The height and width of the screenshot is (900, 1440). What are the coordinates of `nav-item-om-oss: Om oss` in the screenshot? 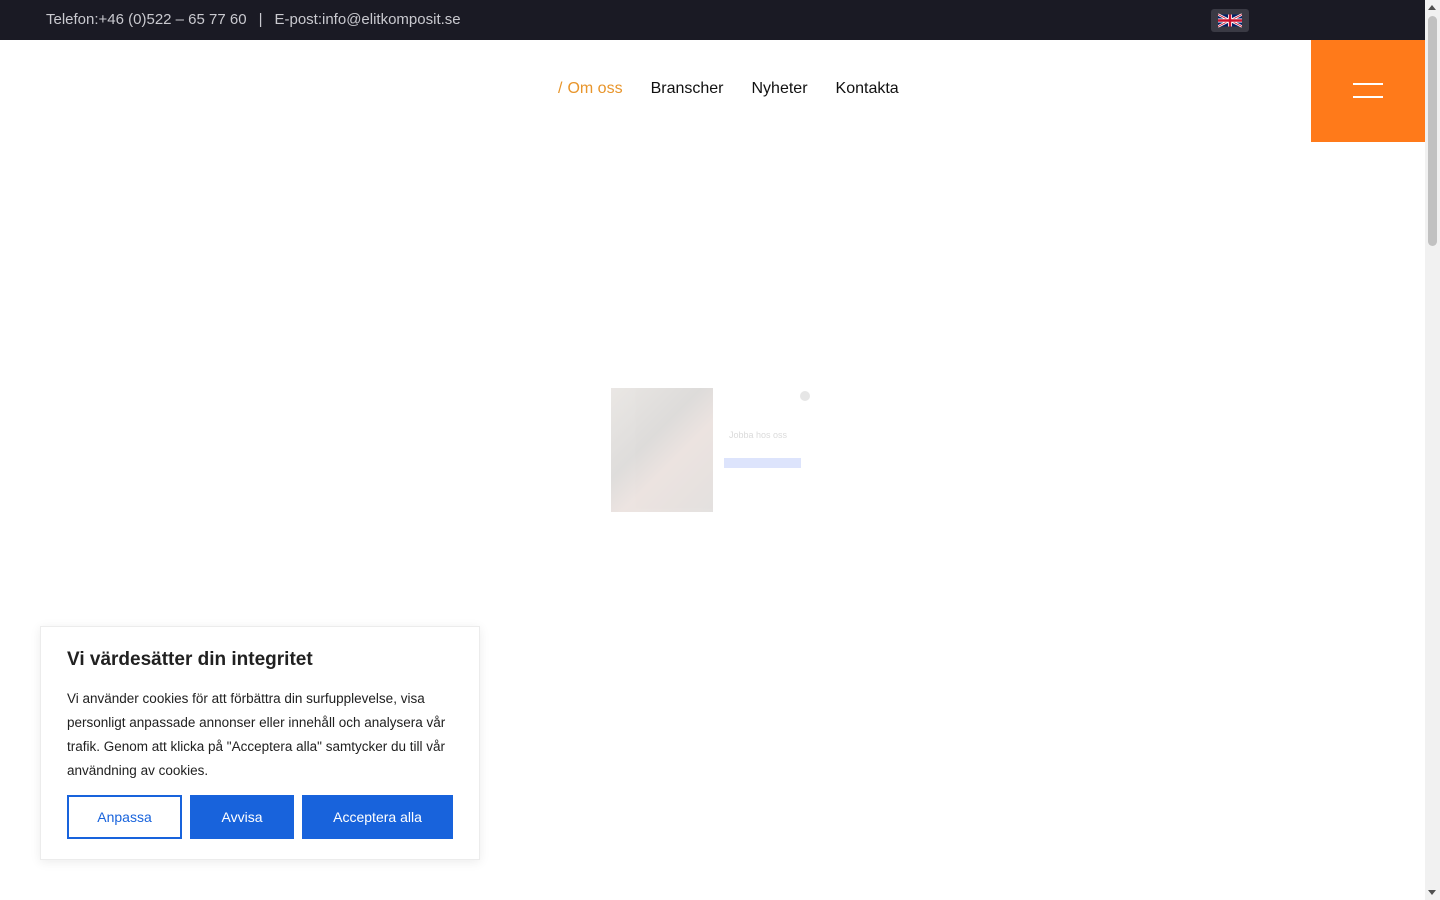 It's located at (594, 89).